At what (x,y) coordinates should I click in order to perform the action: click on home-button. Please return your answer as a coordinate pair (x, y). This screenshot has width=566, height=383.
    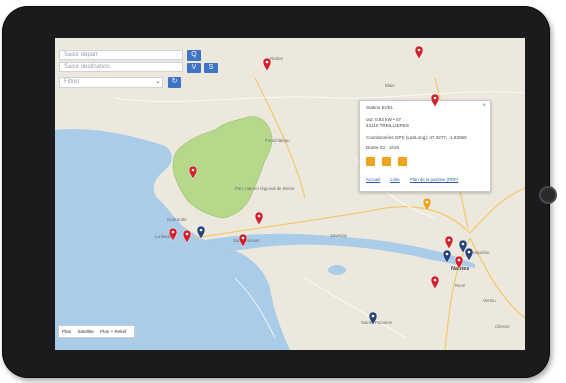
    Looking at the image, I should click on (548, 195).